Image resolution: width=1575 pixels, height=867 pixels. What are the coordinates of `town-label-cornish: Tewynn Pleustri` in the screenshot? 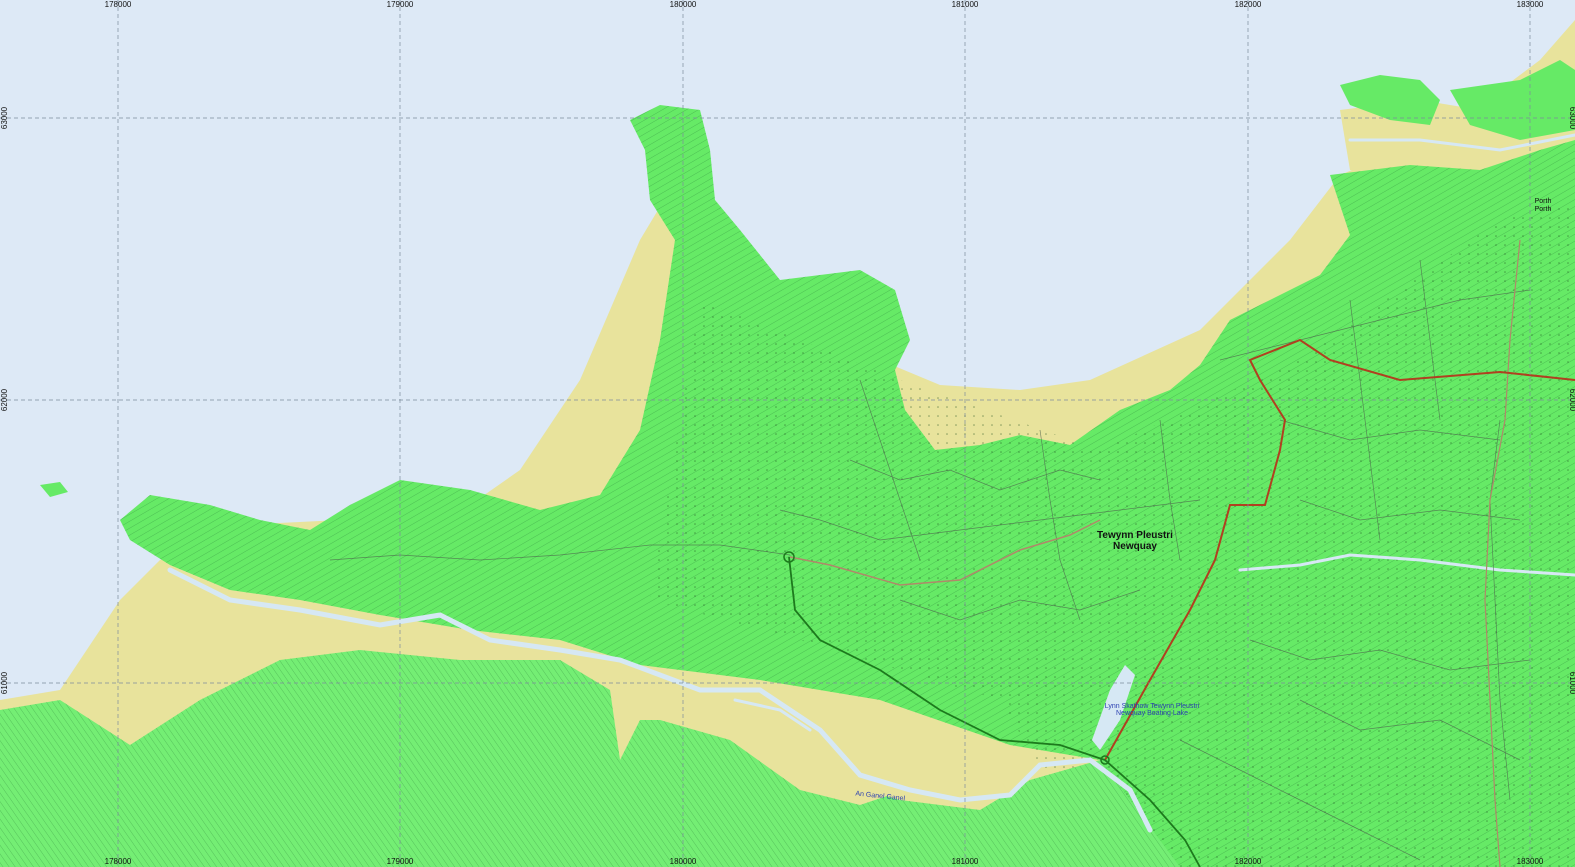 It's located at (1135, 535).